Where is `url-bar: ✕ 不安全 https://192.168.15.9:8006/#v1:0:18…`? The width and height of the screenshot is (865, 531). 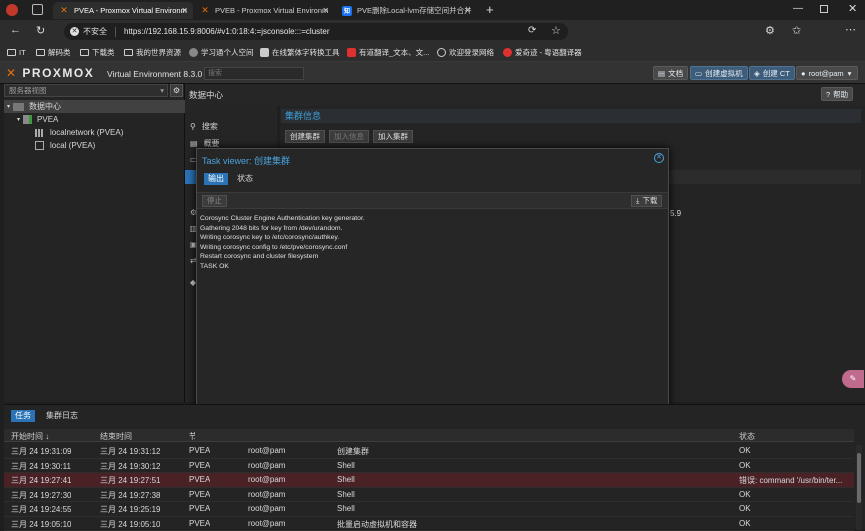 url-bar: ✕ 不安全 https://192.168.15.9:8006/#v1:0:18… is located at coordinates (316, 31).